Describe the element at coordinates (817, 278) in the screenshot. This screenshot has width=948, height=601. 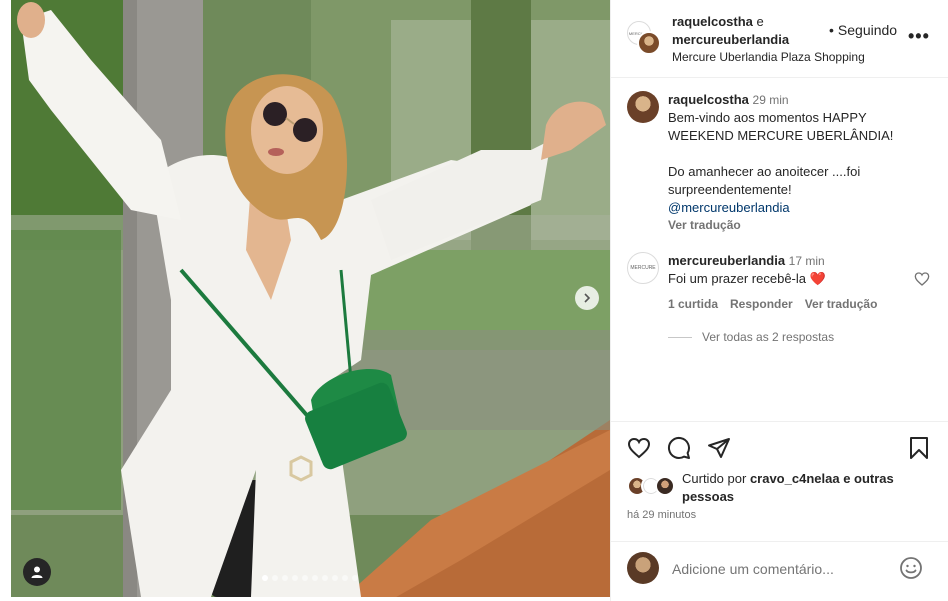
I see `comment-emoji: ❤️` at that location.